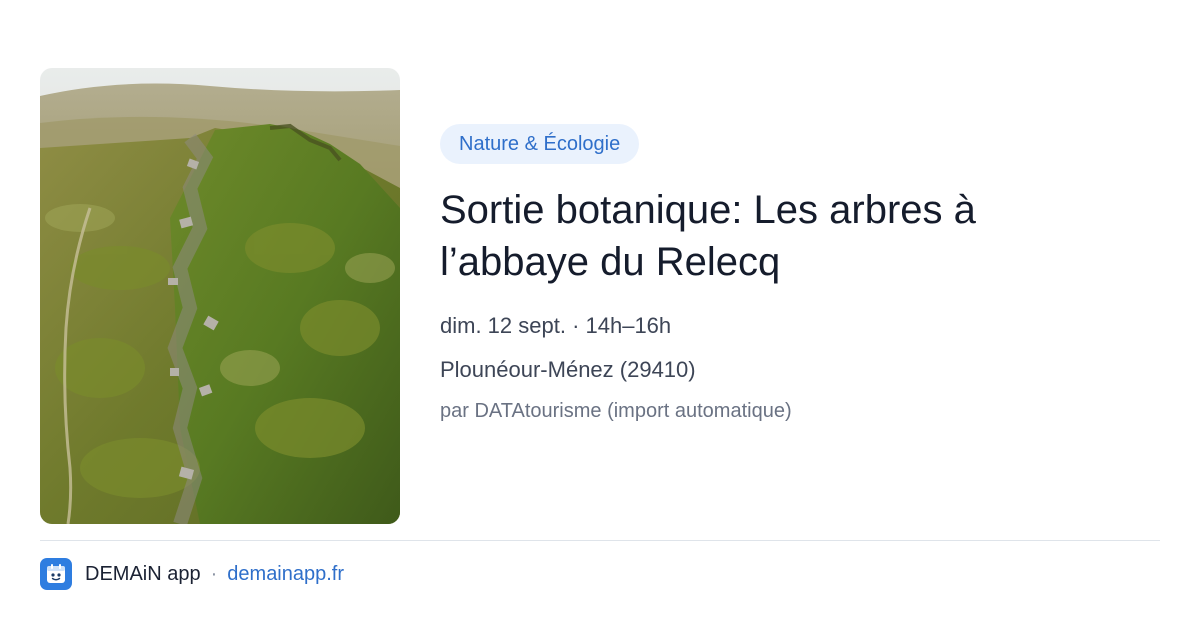 Image resolution: width=1200 pixels, height=630 pixels. I want to click on footer: DEMAiN app · demainapp.fr, so click(192, 574).